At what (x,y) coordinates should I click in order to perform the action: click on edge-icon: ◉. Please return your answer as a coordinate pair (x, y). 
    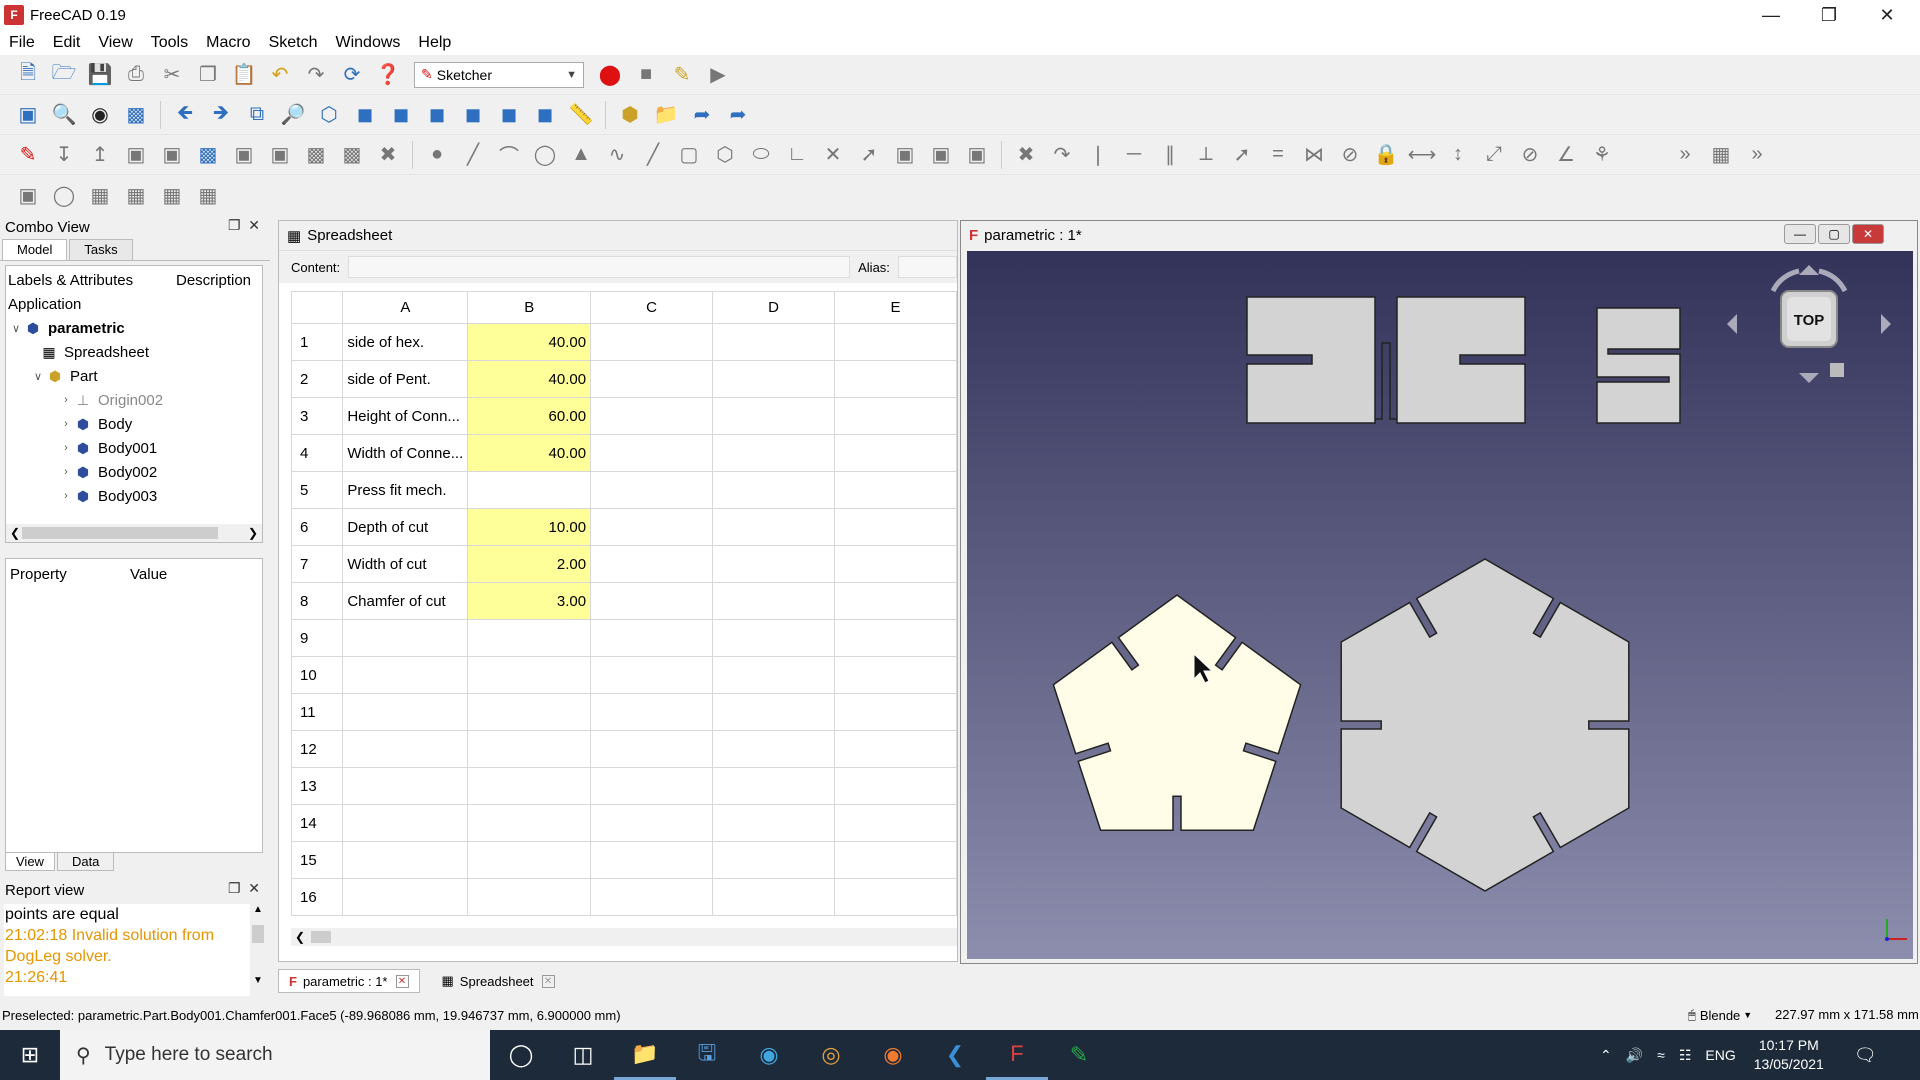
    Looking at the image, I should click on (769, 1055).